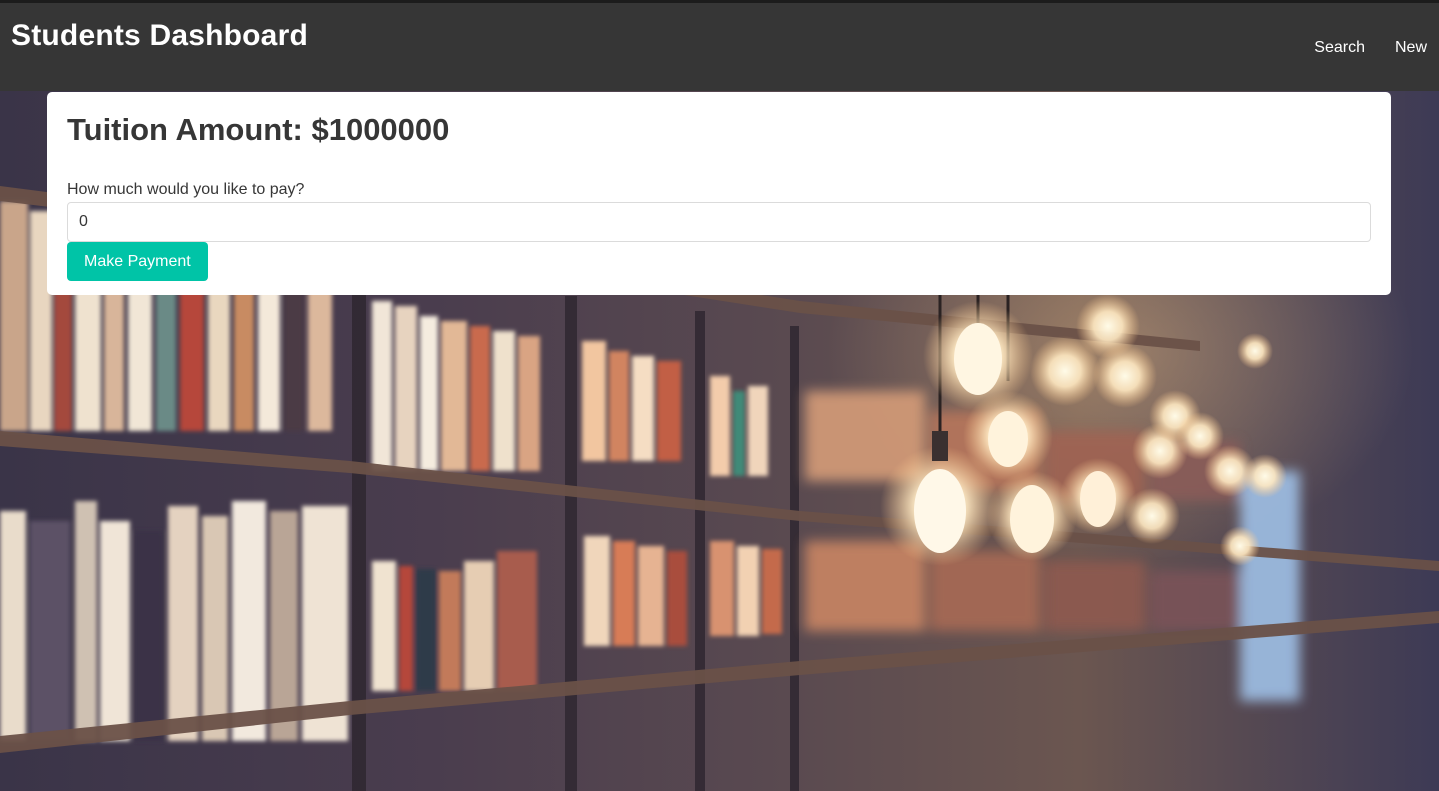 Image resolution: width=1439 pixels, height=791 pixels. What do you see at coordinates (159, 36) in the screenshot?
I see `navbar-brand: Students Dashboard` at bounding box center [159, 36].